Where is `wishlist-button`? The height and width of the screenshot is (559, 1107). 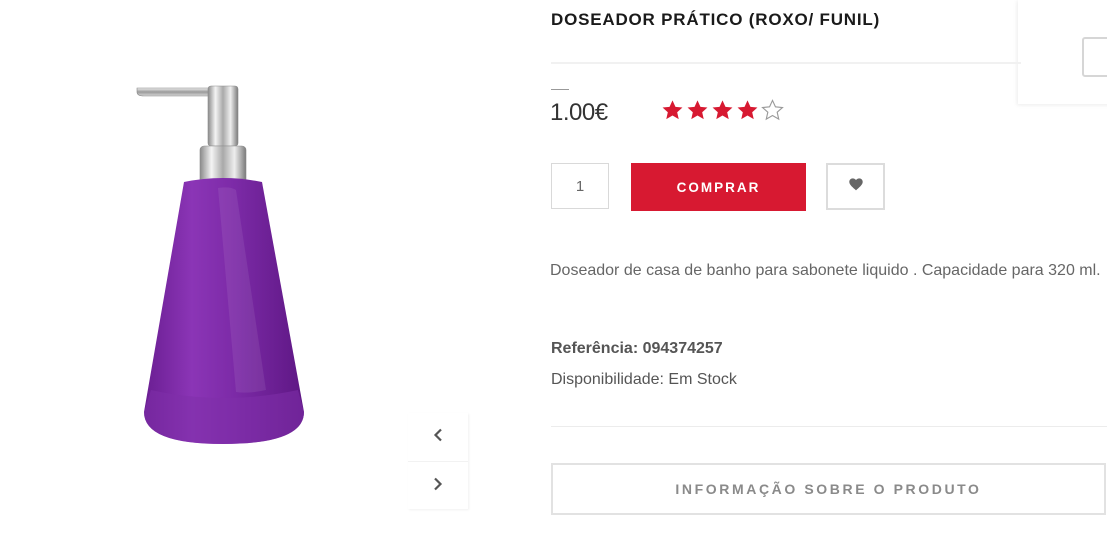 wishlist-button is located at coordinates (855, 186).